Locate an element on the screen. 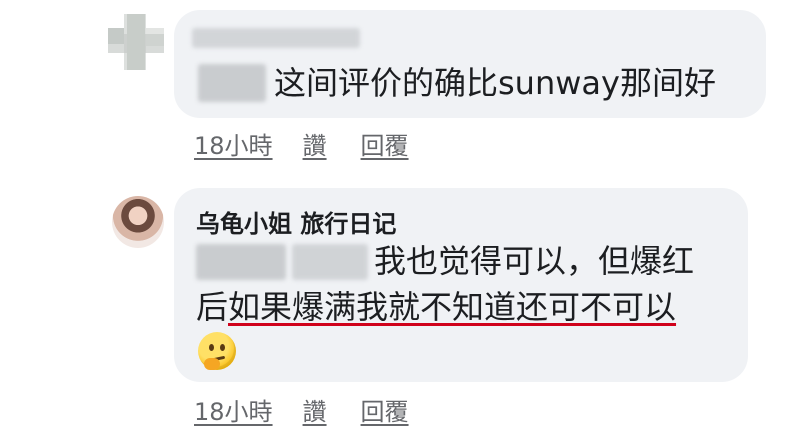 This screenshot has width=800, height=434. thinking-face-icon is located at coordinates (217, 351).